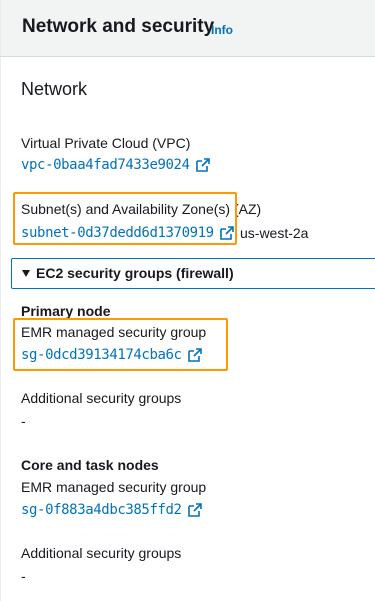  I want to click on primary-sg-highlight-box, so click(120, 344).